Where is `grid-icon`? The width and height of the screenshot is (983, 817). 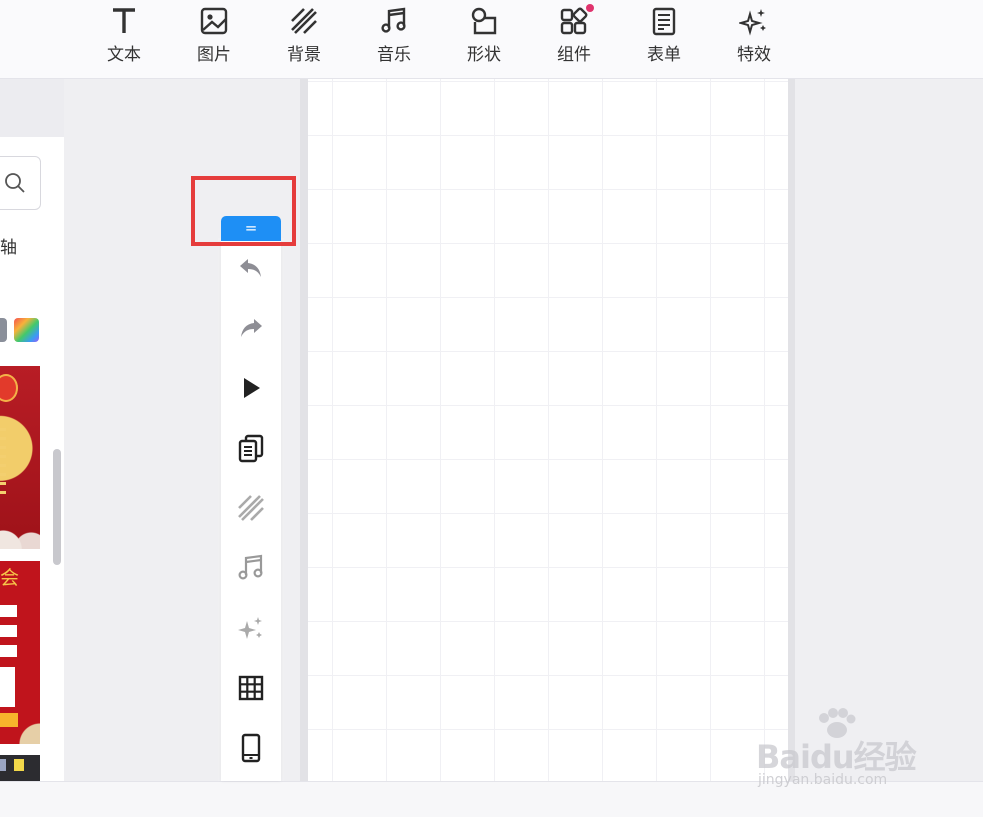 grid-icon is located at coordinates (251, 688).